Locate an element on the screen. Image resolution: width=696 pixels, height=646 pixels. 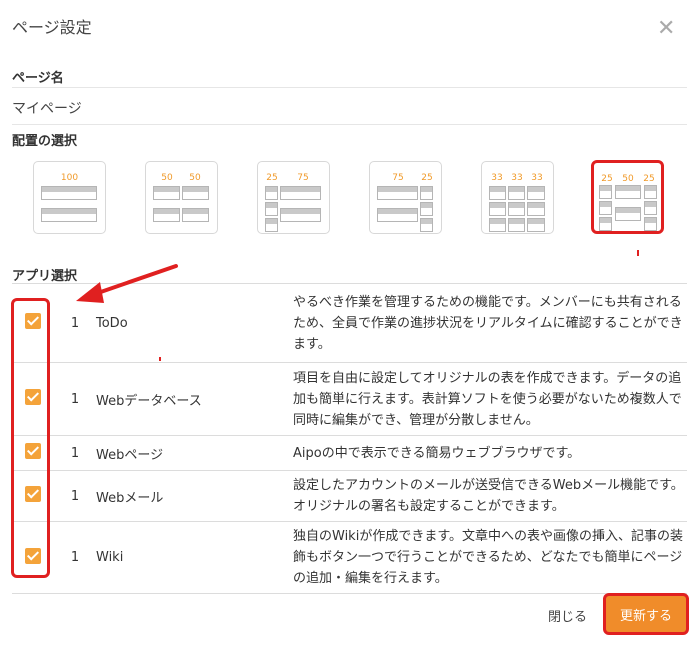
apps-label: アプリ選択 is located at coordinates (45, 276).